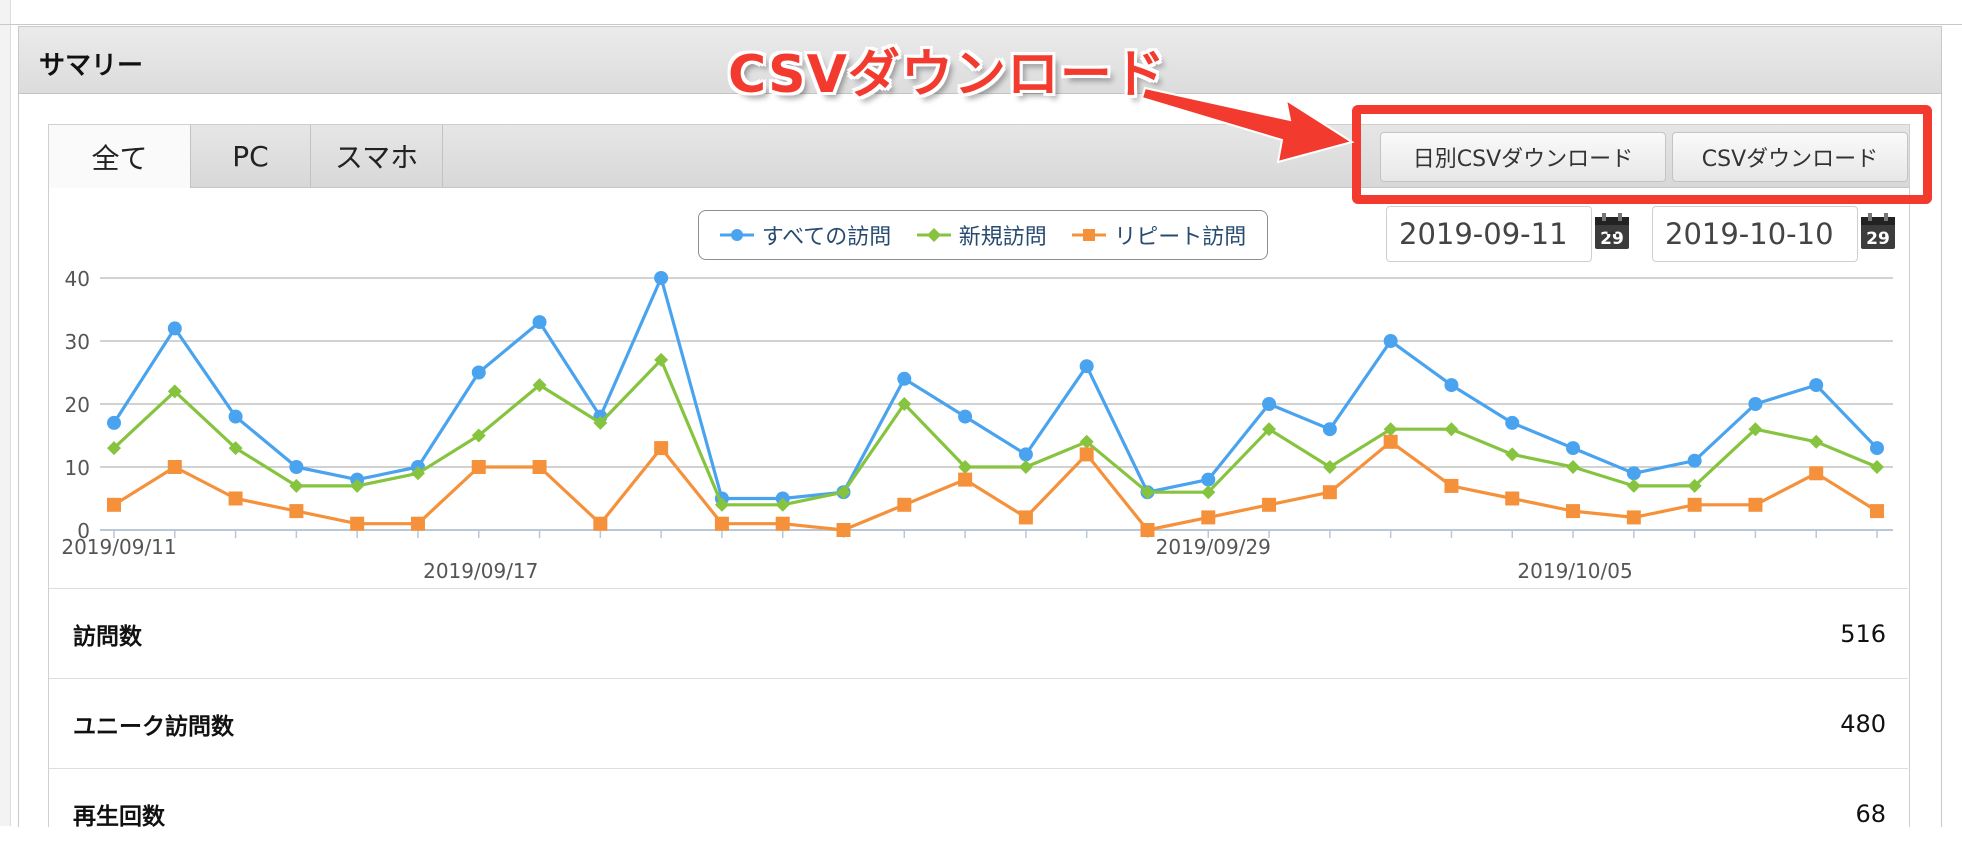 The height and width of the screenshot is (858, 1962). Describe the element at coordinates (736, 235) in the screenshot. I see `circle-marker-icon` at that location.